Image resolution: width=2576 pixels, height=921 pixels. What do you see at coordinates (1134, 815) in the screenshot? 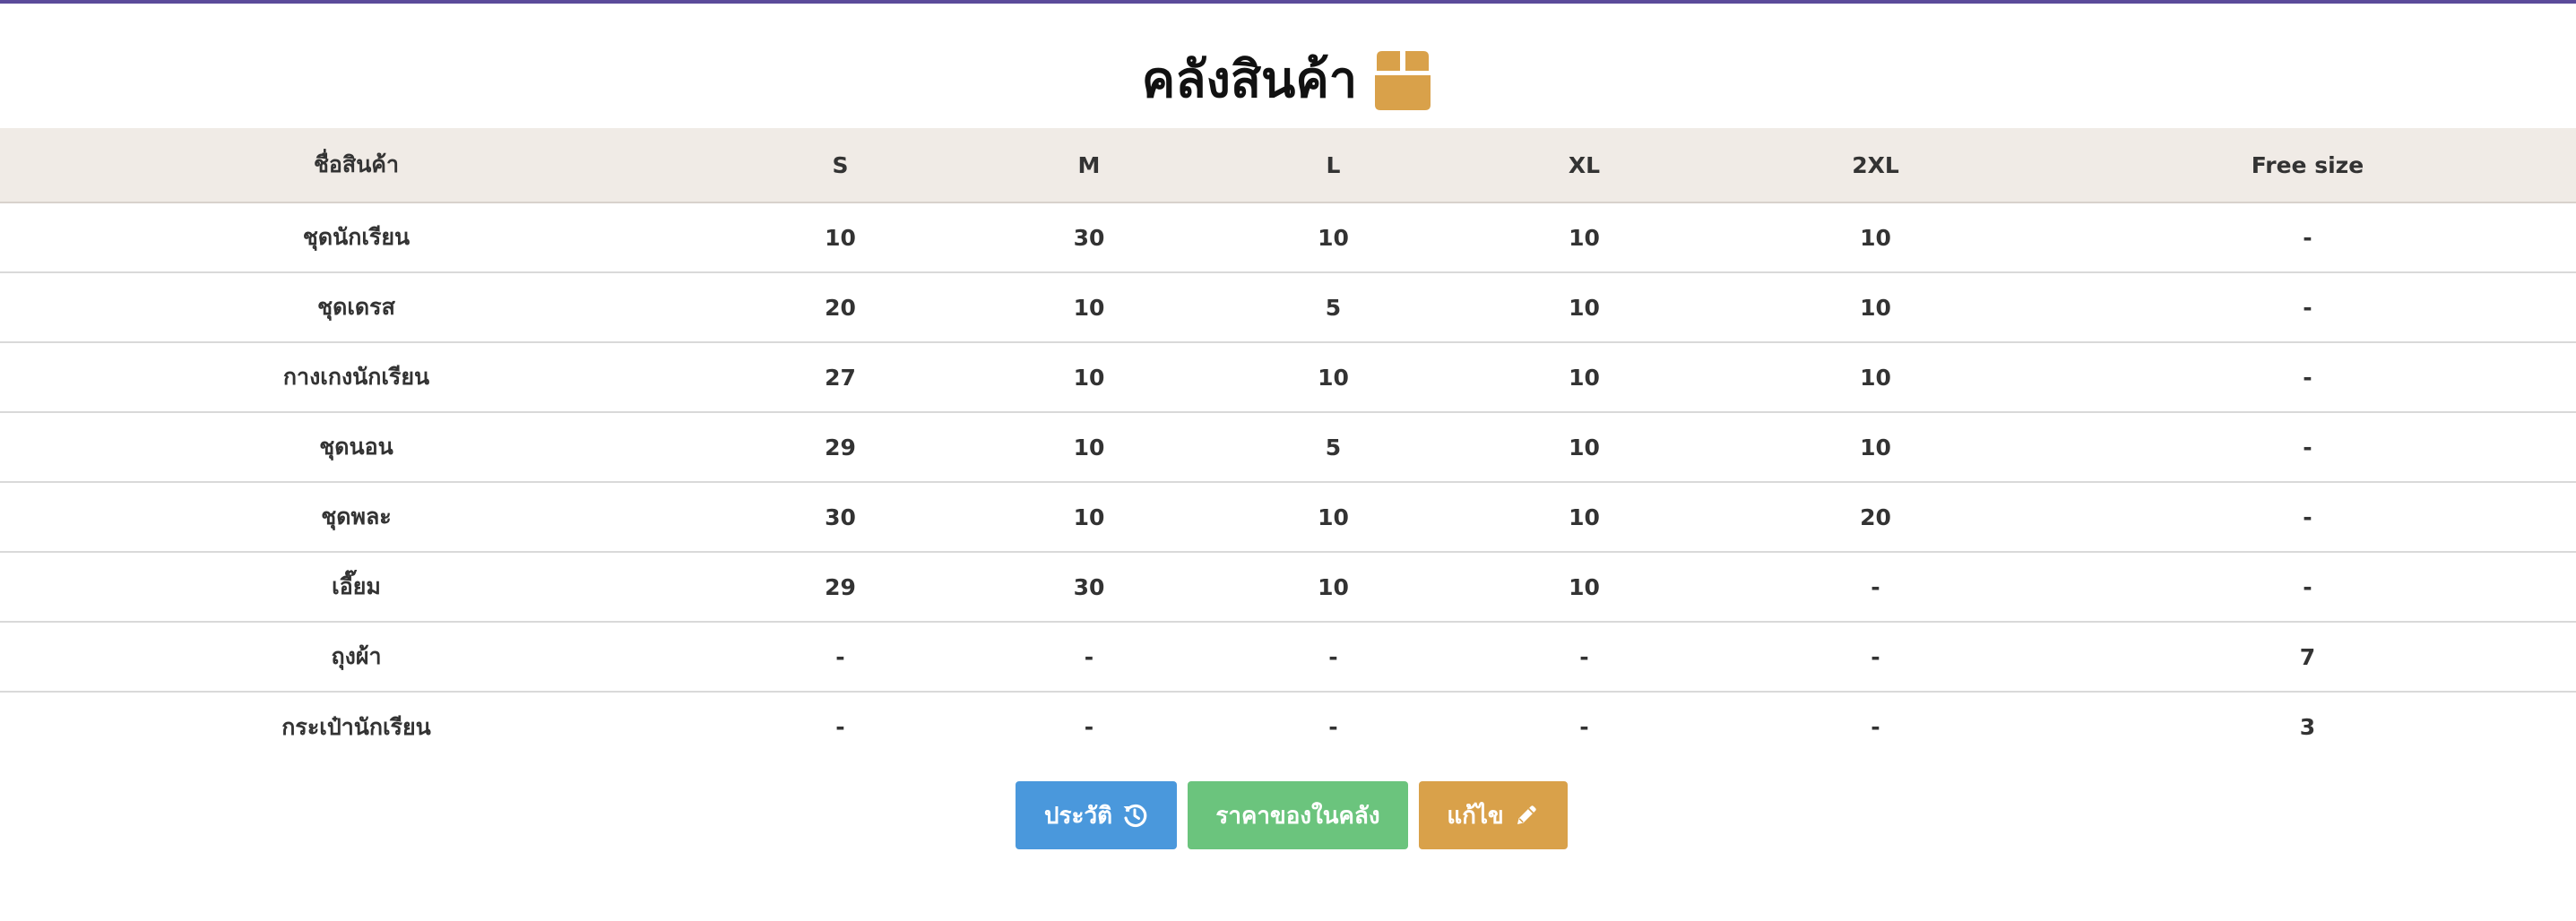
I see `history-icon` at bounding box center [1134, 815].